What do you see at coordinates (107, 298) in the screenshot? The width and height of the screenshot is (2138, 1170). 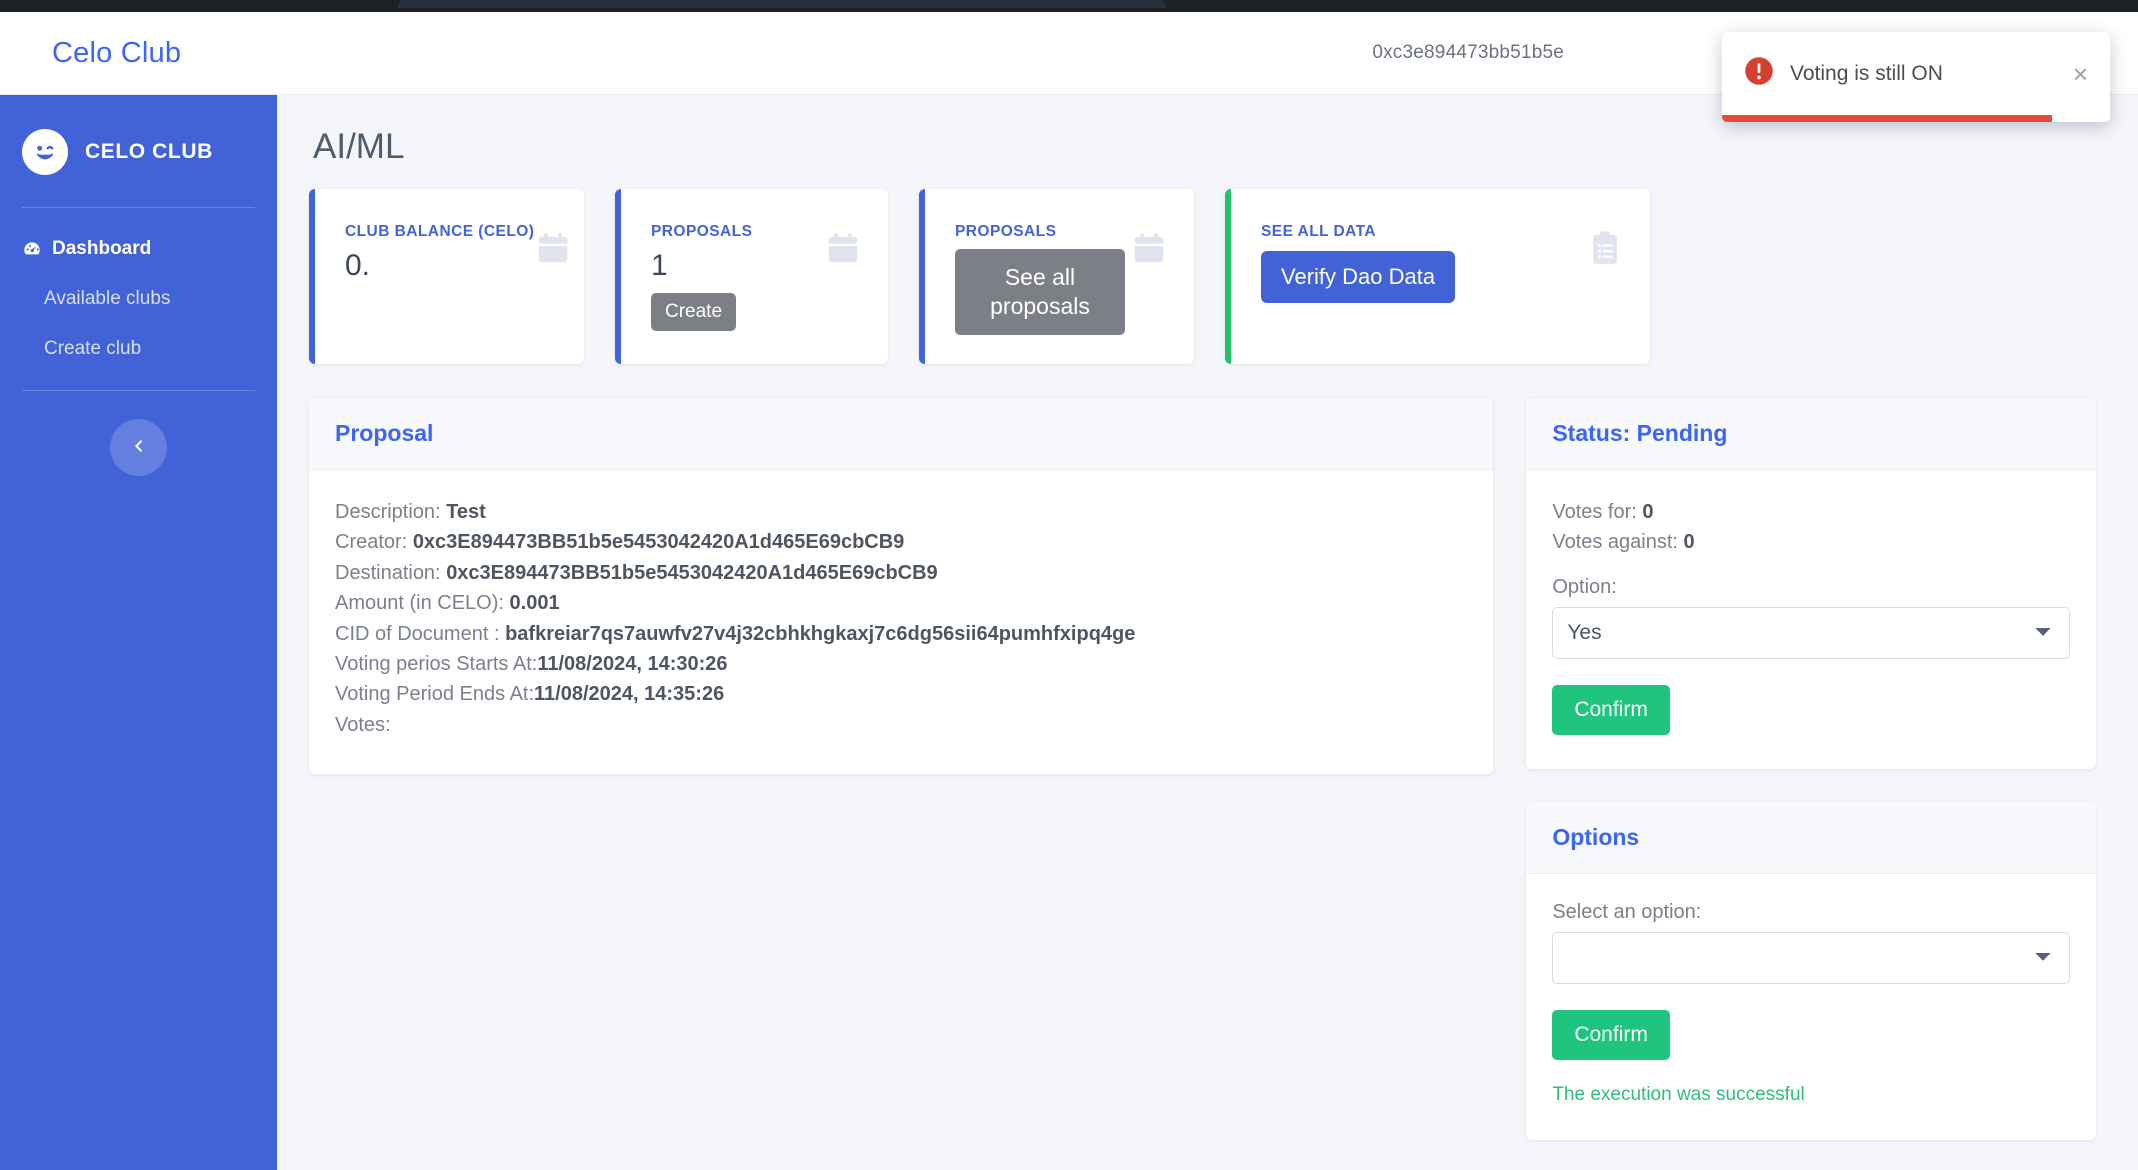 I see `sidebar-item-label: Available clubs` at bounding box center [107, 298].